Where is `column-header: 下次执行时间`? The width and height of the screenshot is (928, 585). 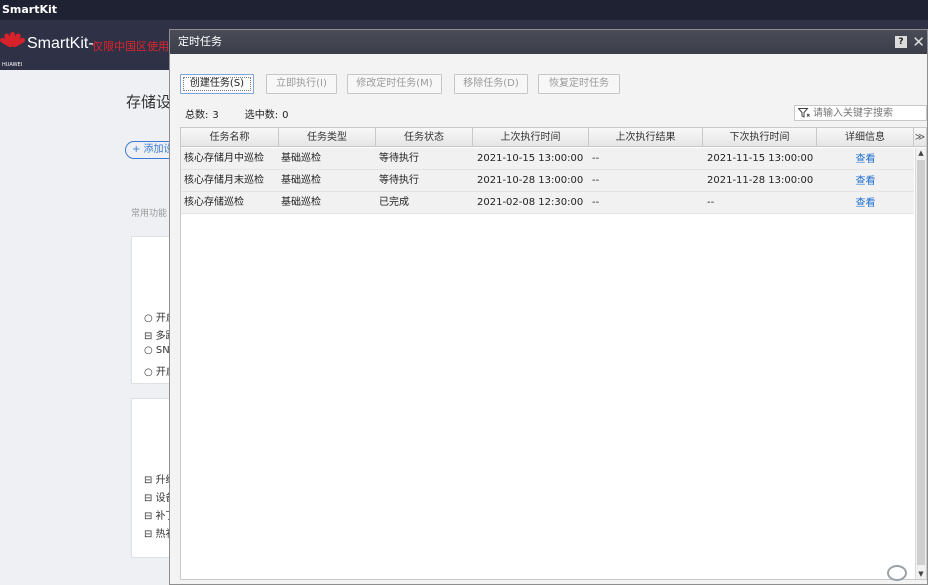
column-header: 下次执行时间 is located at coordinates (760, 137).